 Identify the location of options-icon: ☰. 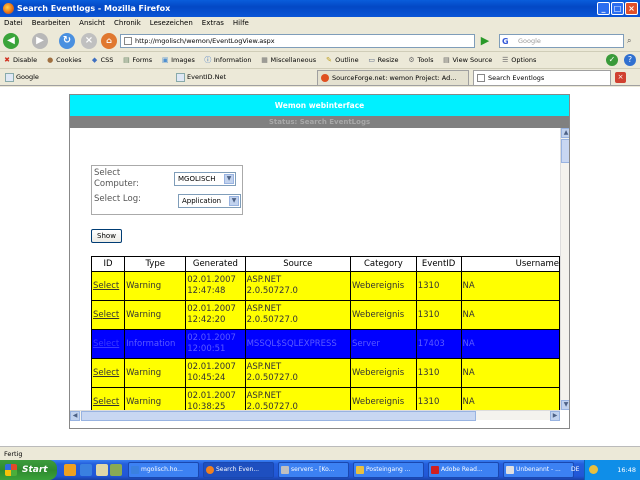
(505, 60).